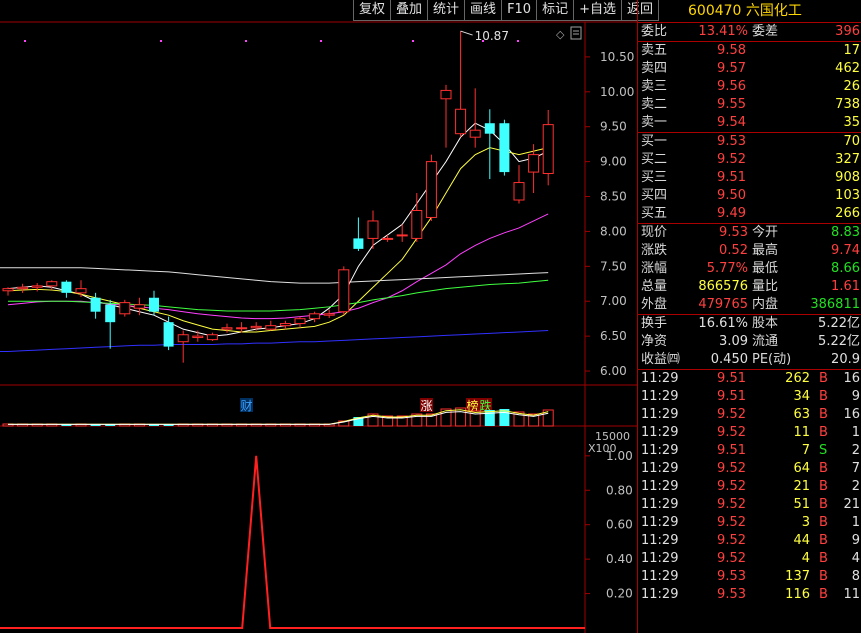  I want to click on toolbar-button-4: F10, so click(519, 10).